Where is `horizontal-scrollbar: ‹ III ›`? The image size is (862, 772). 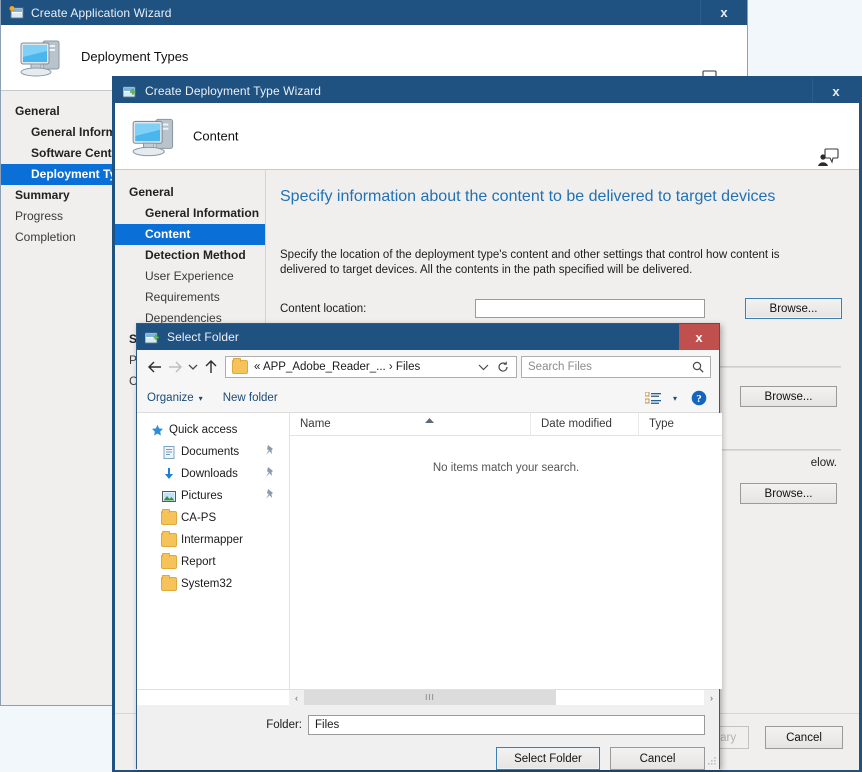
horizontal-scrollbar: ‹ III › is located at coordinates (428, 697).